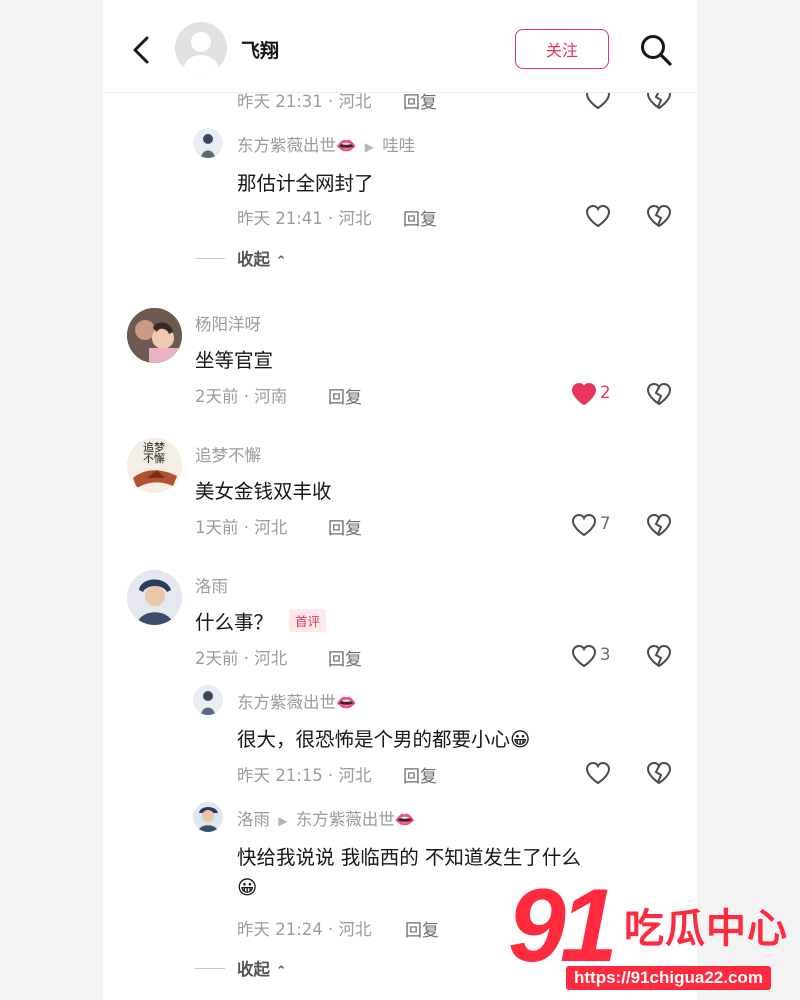 Image resolution: width=800 pixels, height=1000 pixels. Describe the element at coordinates (263, 491) in the screenshot. I see `comment-text: 美女金钱双丰收` at that location.